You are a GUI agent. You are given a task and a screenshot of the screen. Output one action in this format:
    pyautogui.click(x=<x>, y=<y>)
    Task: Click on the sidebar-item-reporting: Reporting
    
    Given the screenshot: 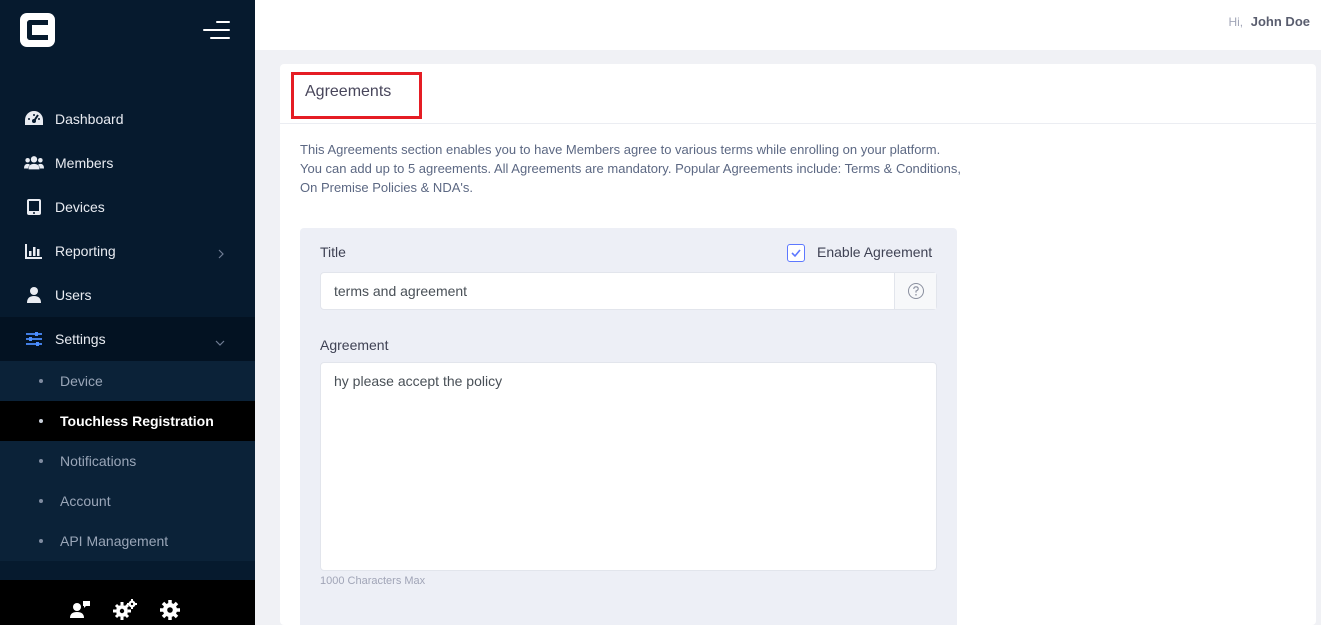 What is the action you would take?
    pyautogui.click(x=127, y=251)
    